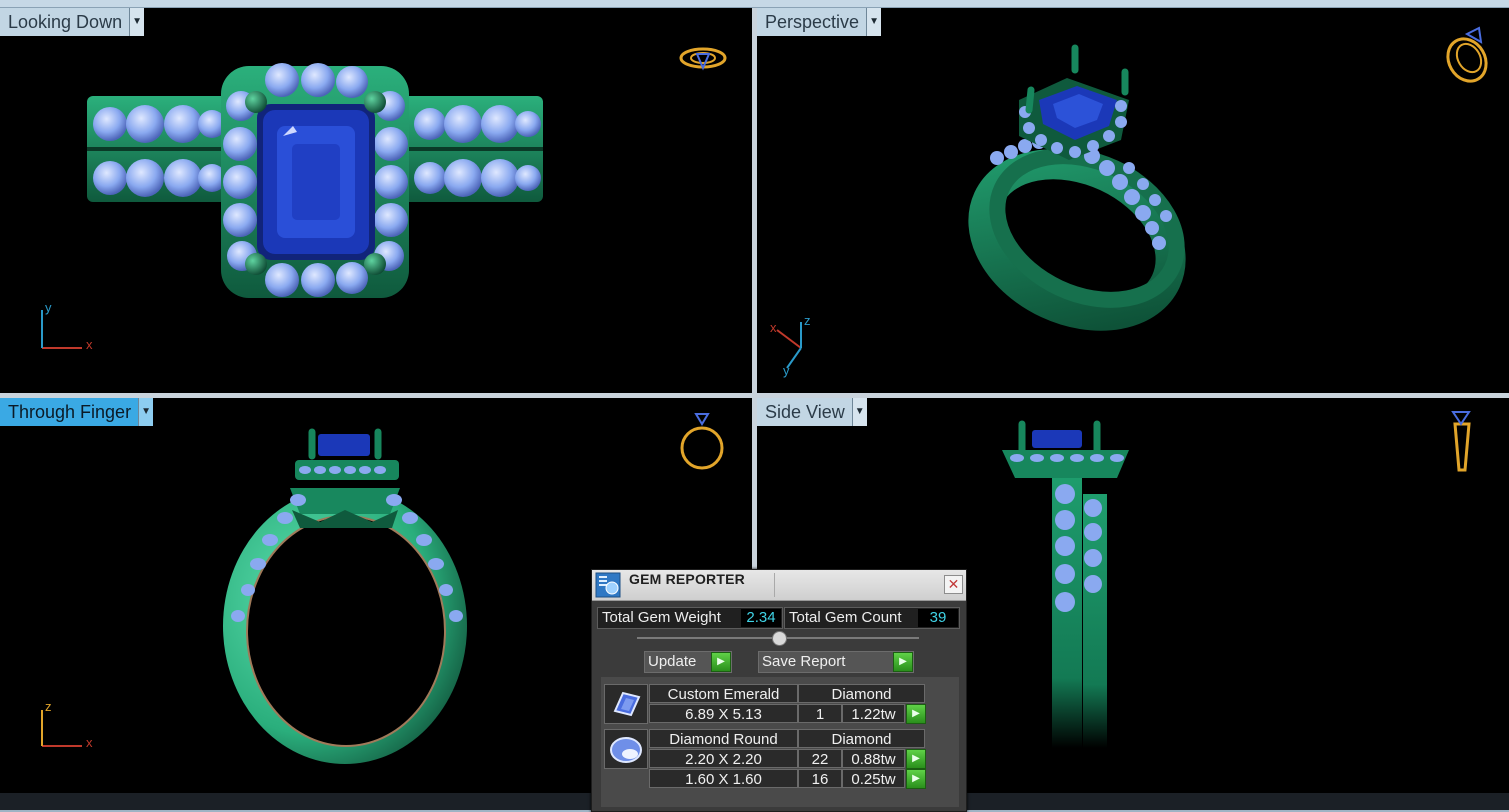 This screenshot has height=812, width=1509. I want to click on viewport-label-side-view: Side View ▼, so click(812, 412).